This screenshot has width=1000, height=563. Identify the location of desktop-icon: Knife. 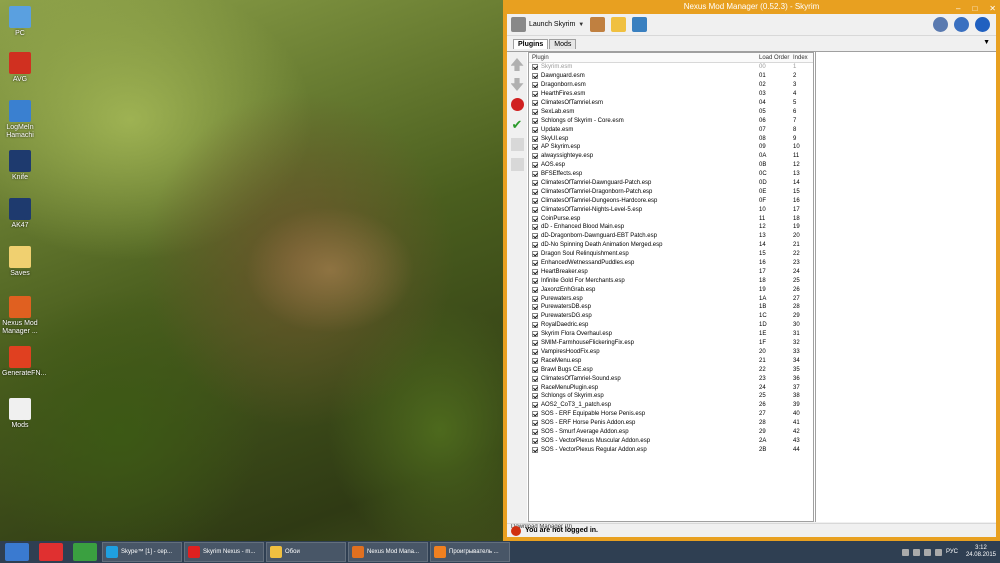
(20, 166).